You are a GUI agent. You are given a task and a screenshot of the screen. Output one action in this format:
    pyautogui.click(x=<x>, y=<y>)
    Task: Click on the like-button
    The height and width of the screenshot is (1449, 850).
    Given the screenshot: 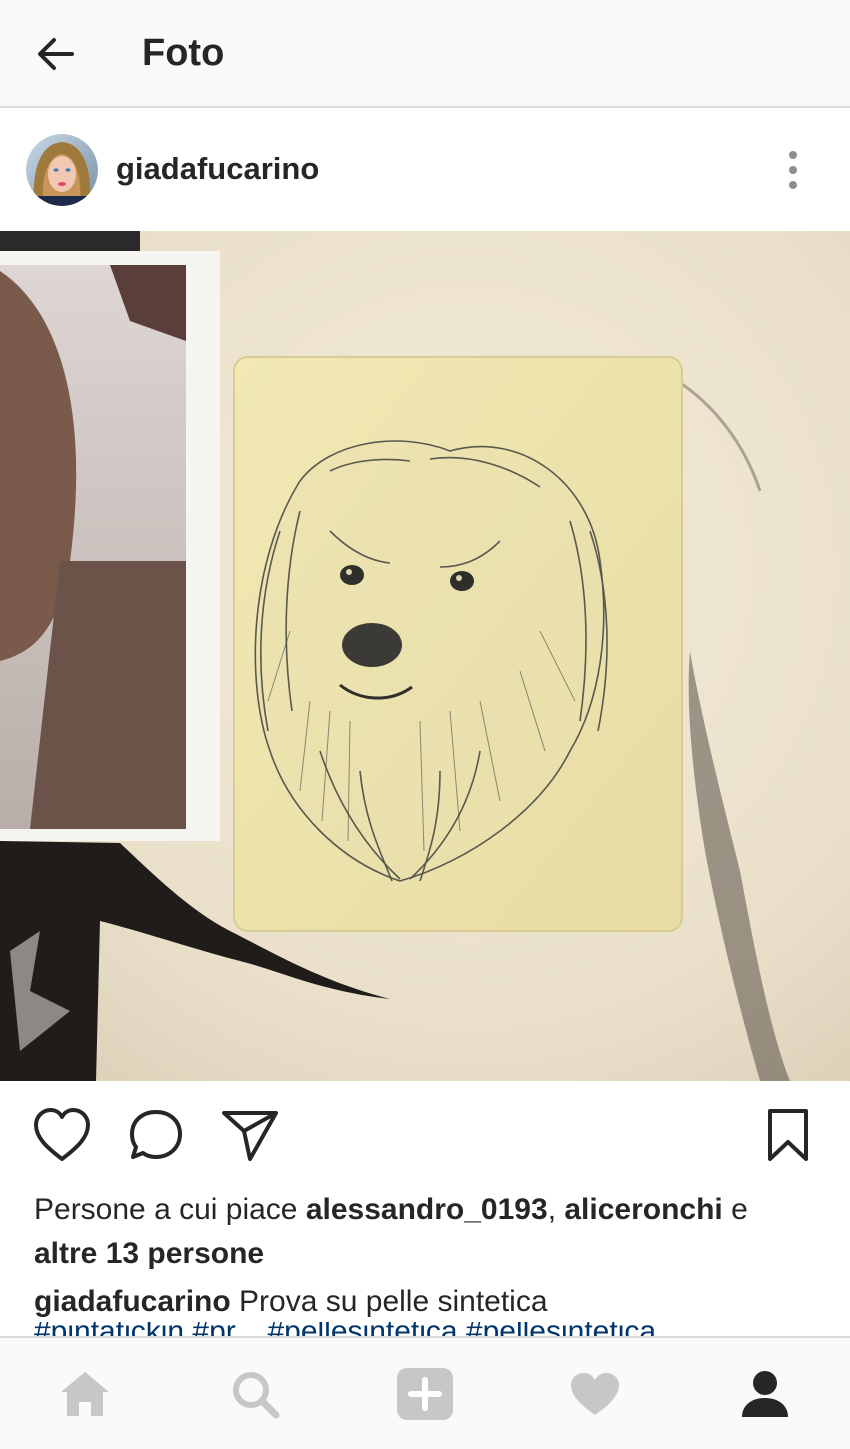 What is the action you would take?
    pyautogui.click(x=62, y=1135)
    